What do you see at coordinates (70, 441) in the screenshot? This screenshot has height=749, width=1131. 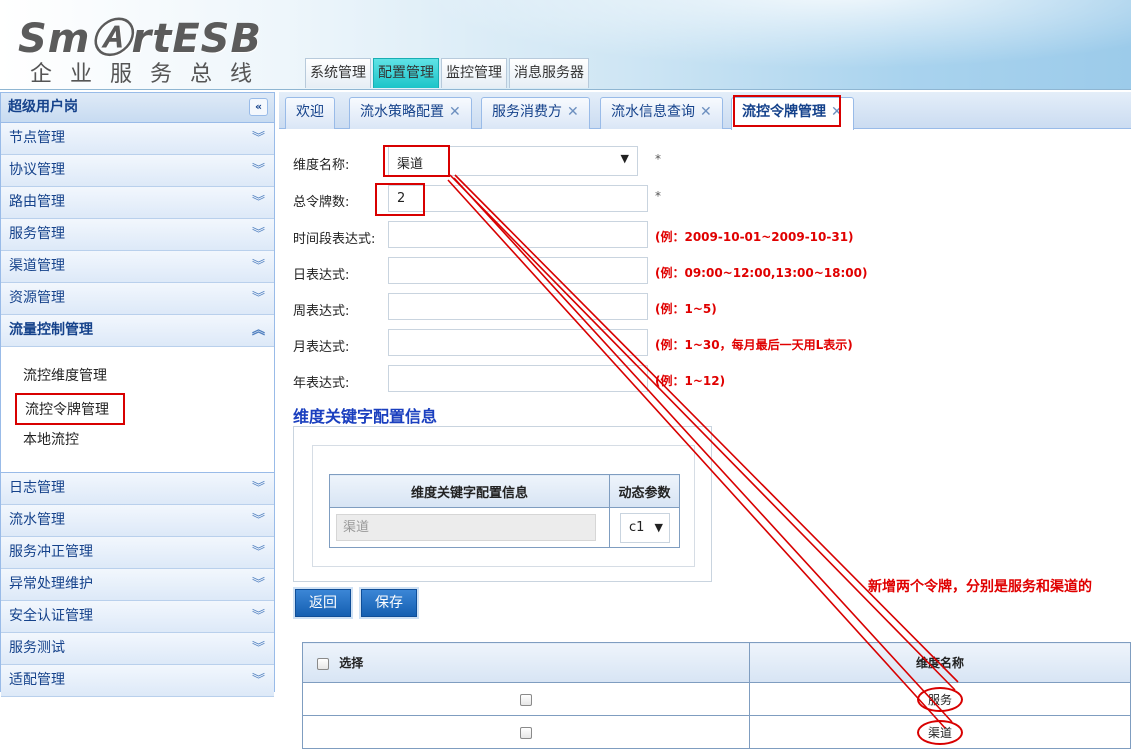 I see `submenu-local-flow: 本地流控` at bounding box center [70, 441].